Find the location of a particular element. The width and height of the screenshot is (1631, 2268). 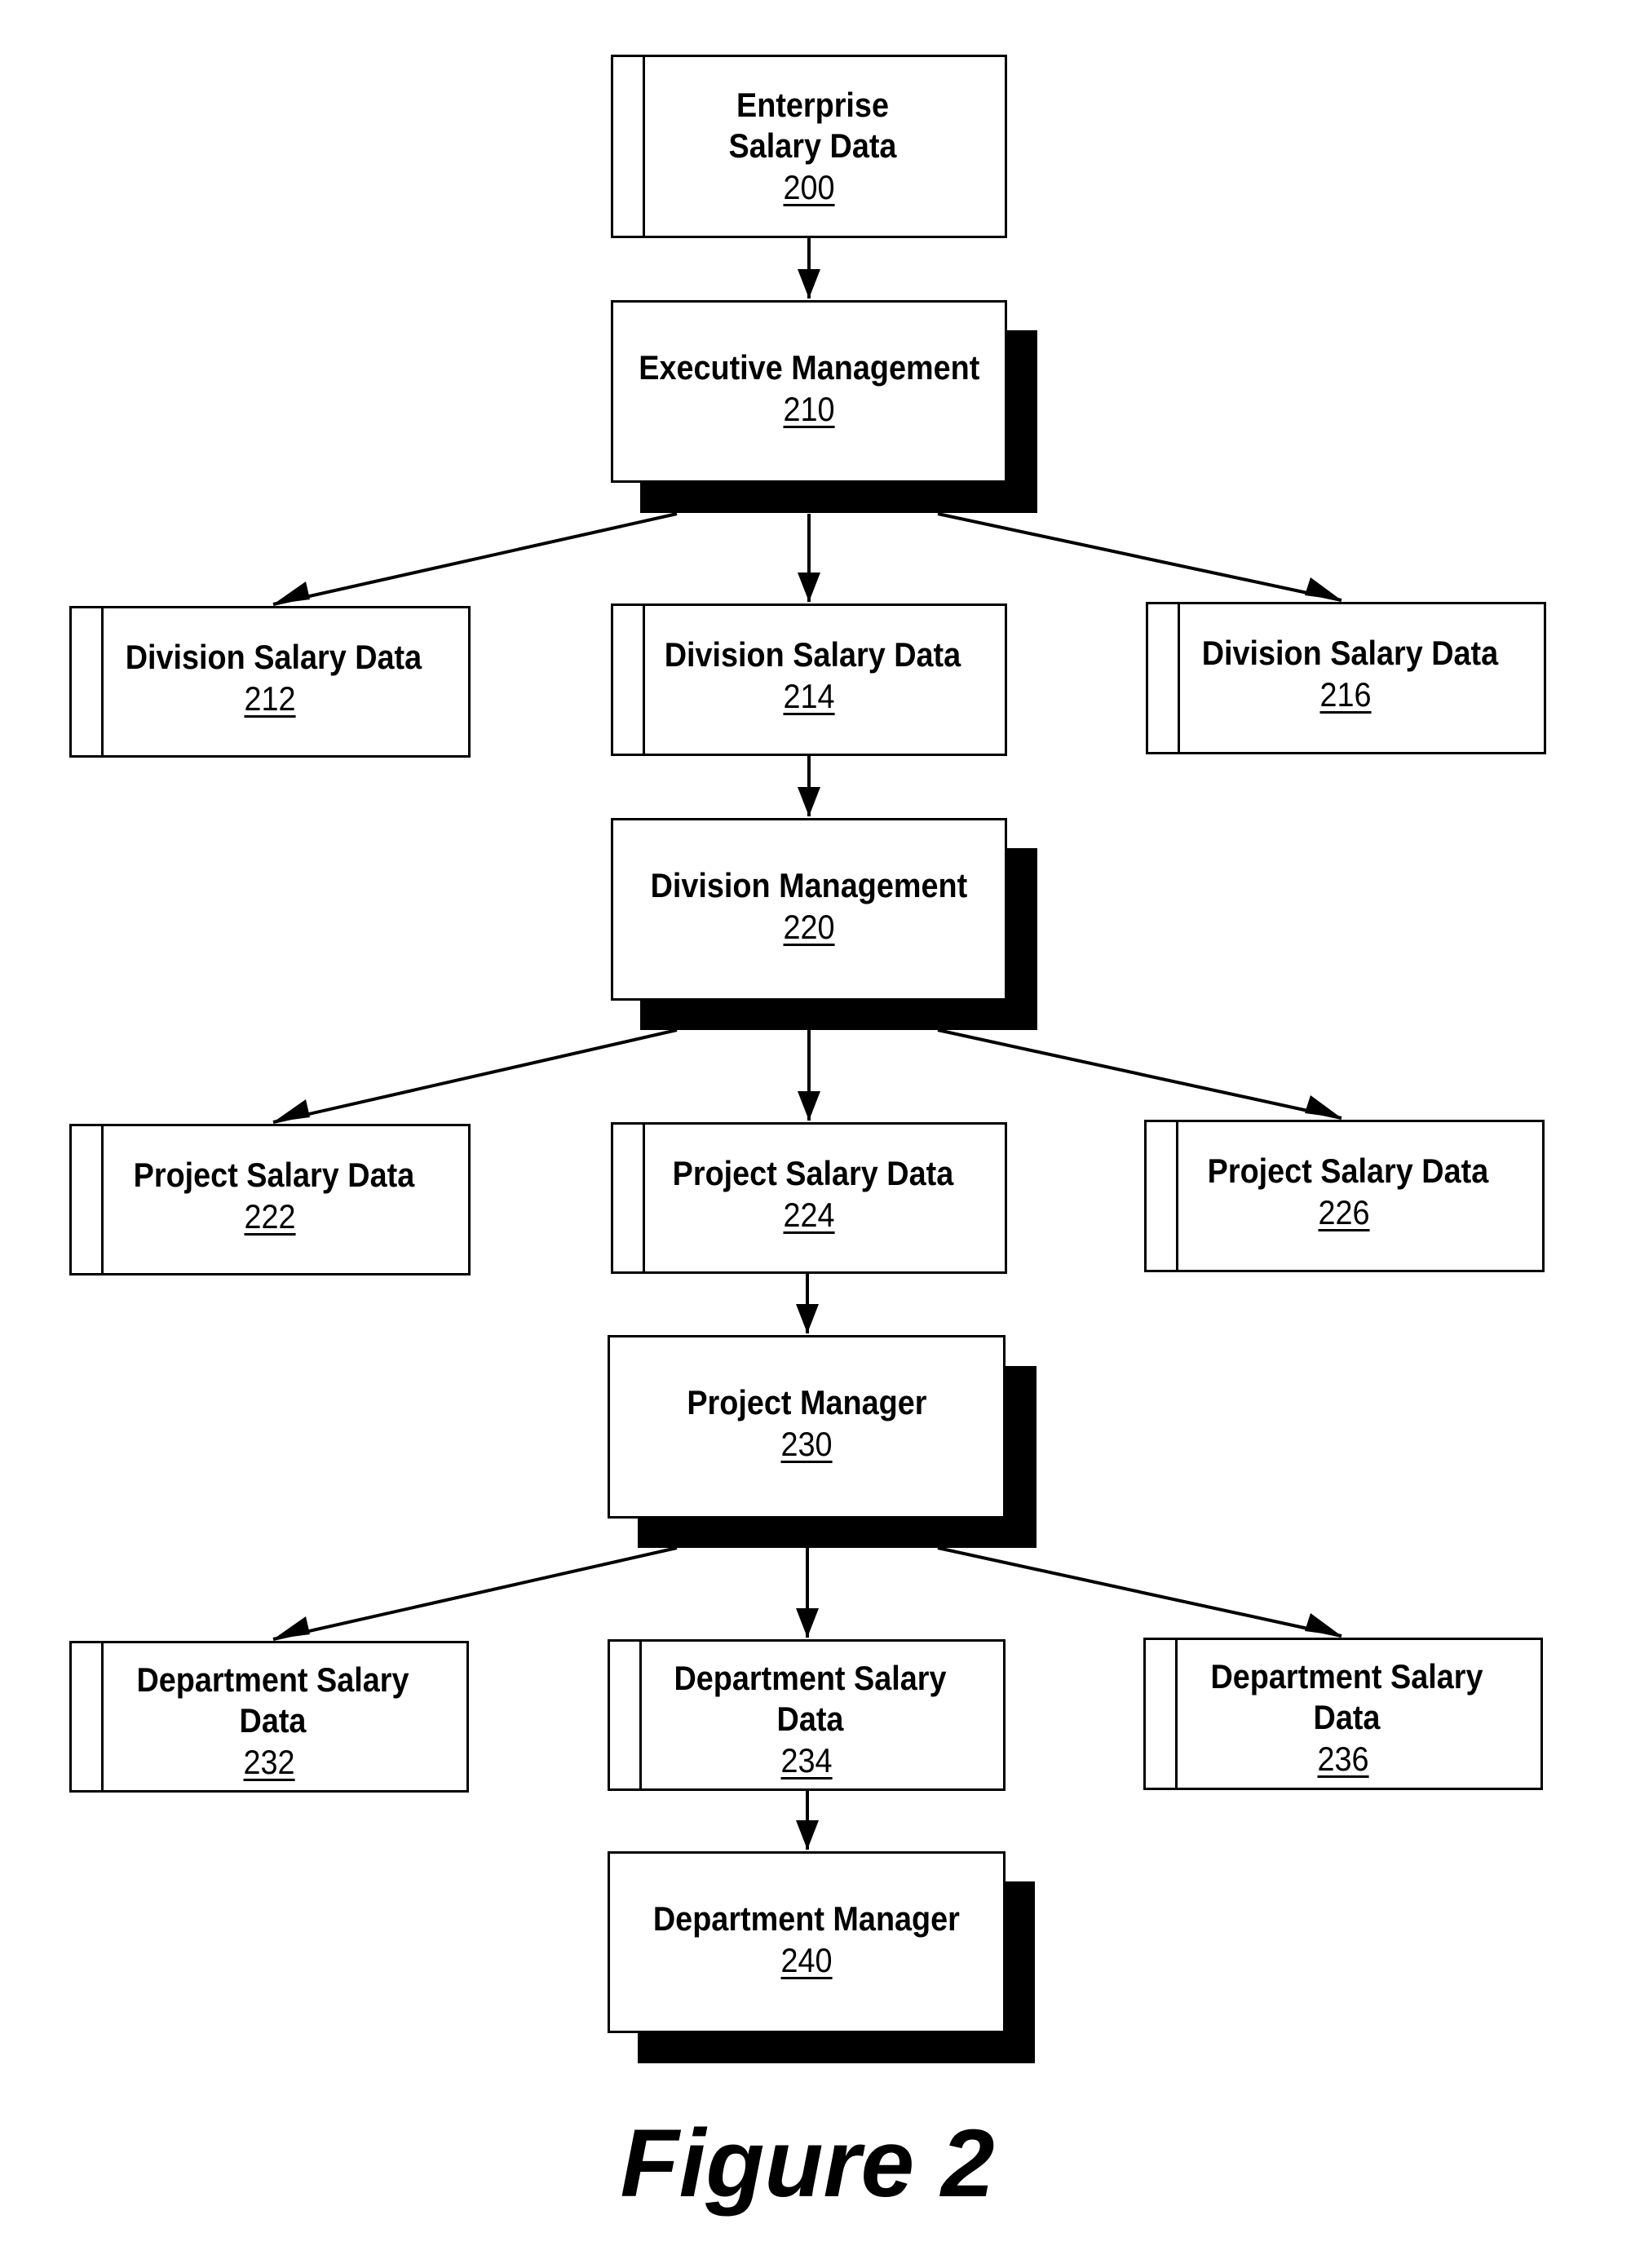

node-ref: 220 is located at coordinates (809, 927).